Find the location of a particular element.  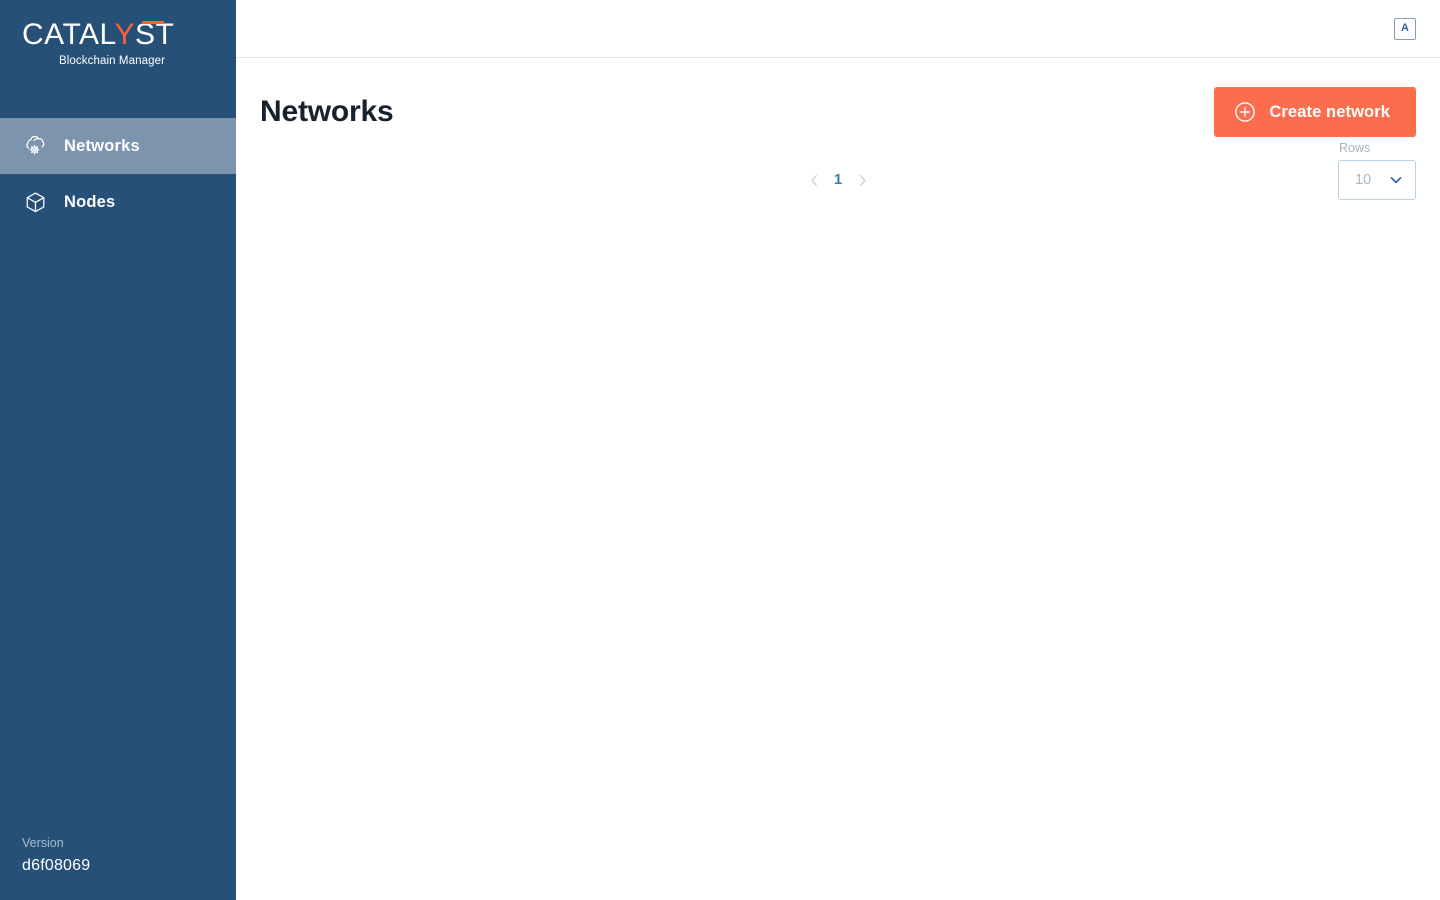

topbar: A is located at coordinates (838, 29).